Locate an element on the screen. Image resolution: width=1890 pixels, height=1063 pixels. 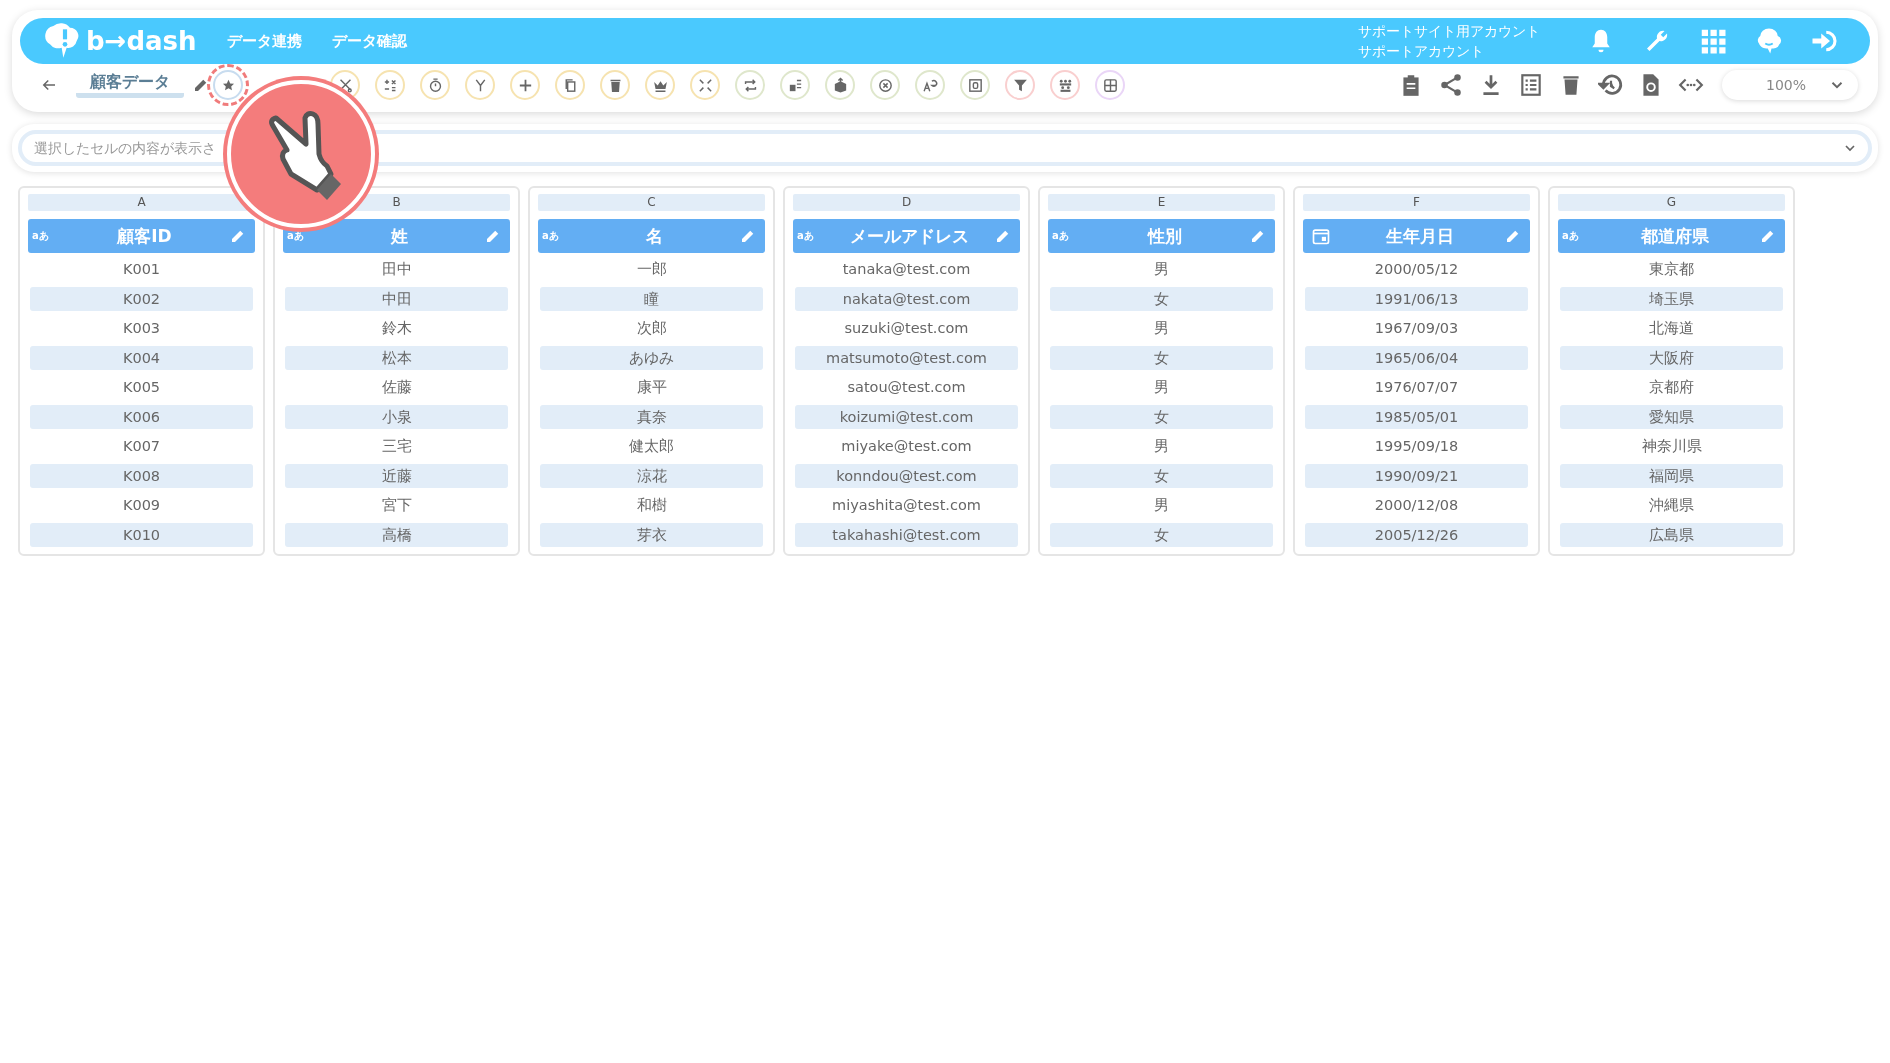
table-cell: 鈴木 is located at coordinates (396, 328).